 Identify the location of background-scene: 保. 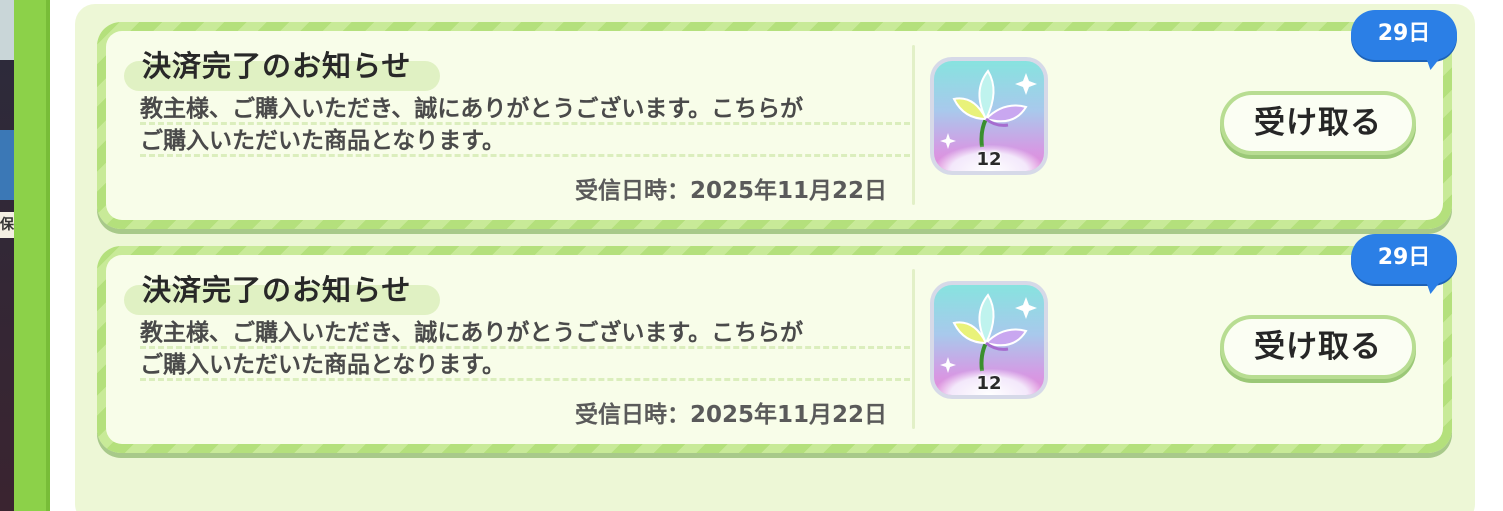
(7, 255).